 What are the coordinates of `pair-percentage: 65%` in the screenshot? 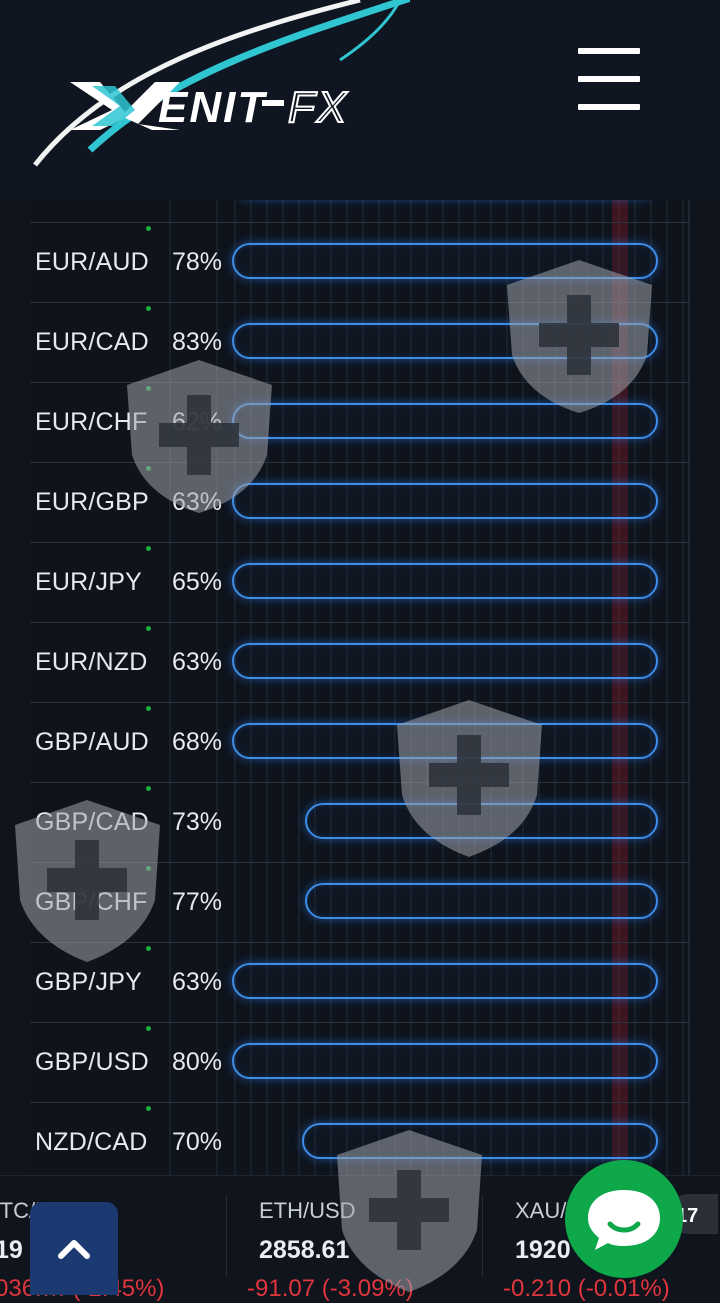 It's located at (197, 582).